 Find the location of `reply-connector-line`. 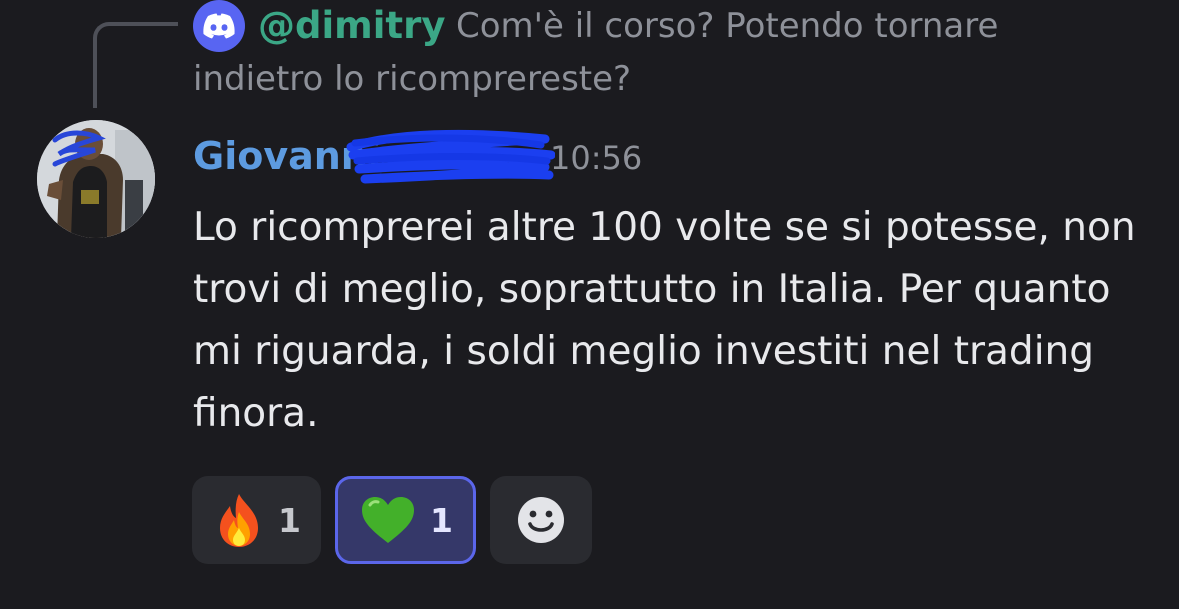

reply-connector-line is located at coordinates (135, 65).